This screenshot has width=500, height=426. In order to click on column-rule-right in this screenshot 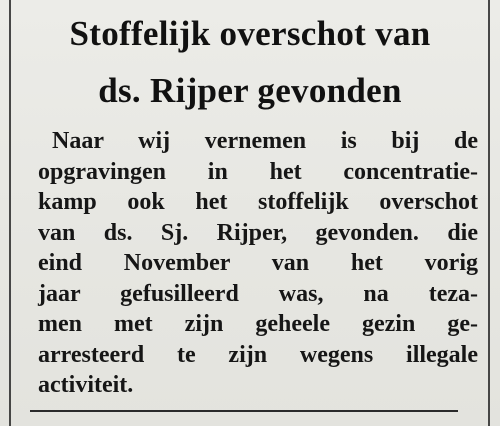, I will do `click(489, 213)`.